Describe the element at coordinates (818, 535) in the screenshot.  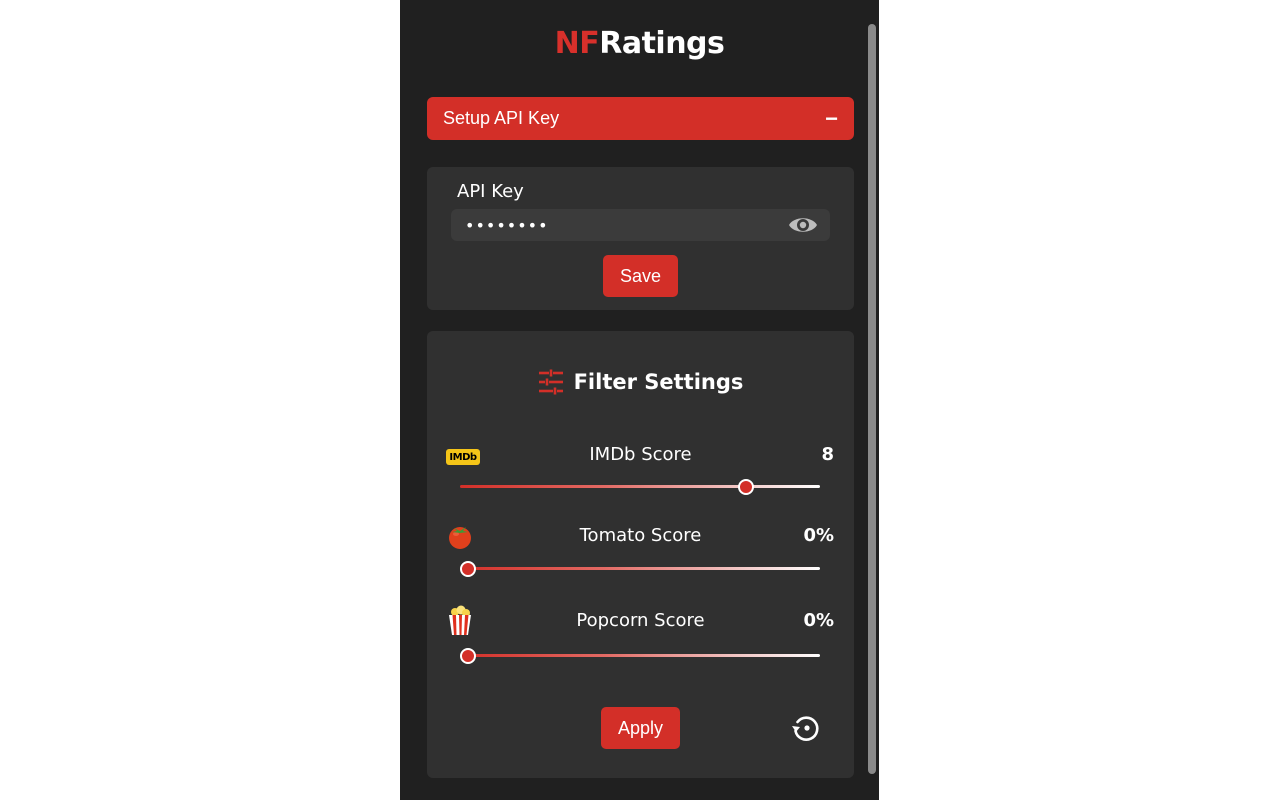
I see `tomato-score-value: 0%` at that location.